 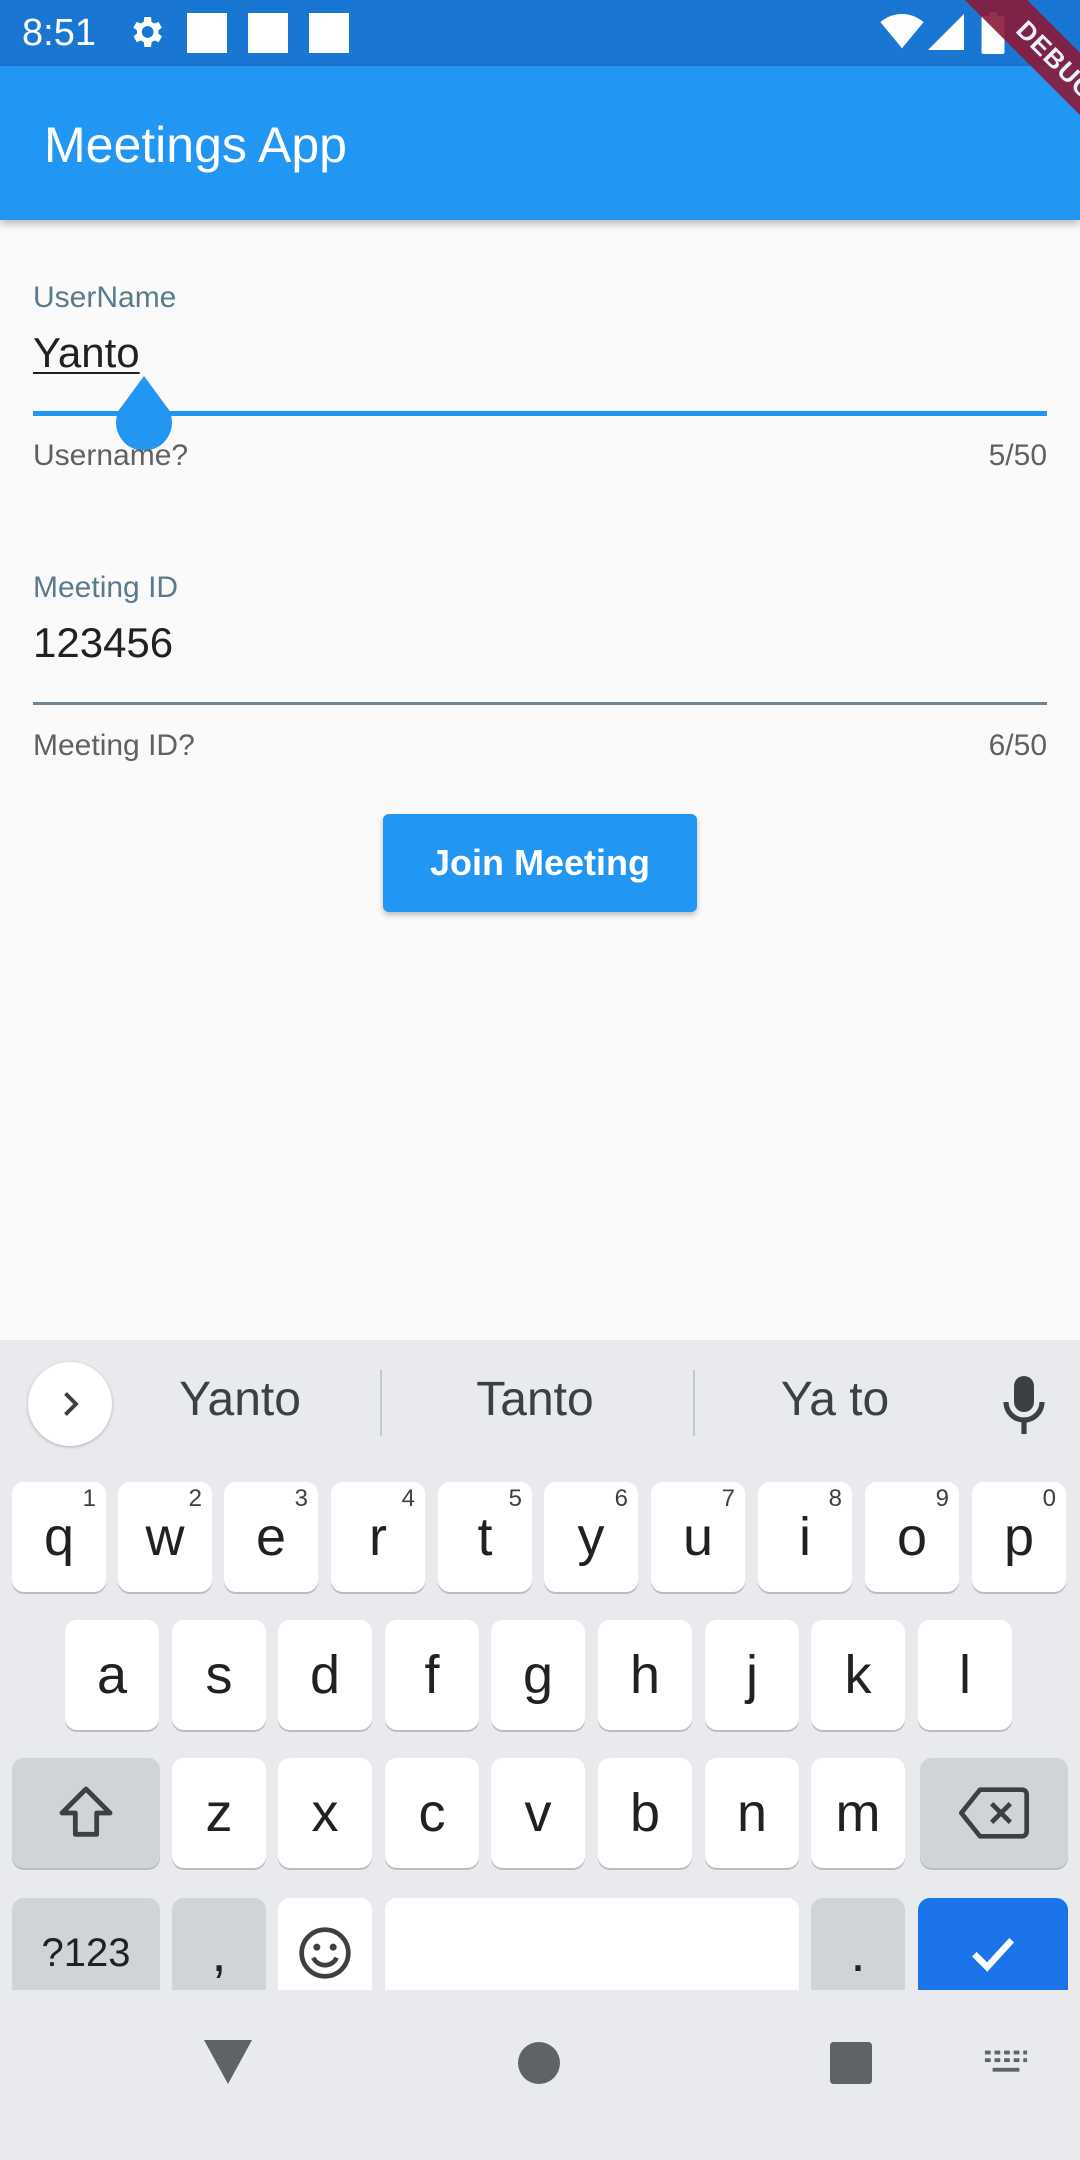 I want to click on meeting-id-field: Meeting ID 123456 Meeting ID? 6/50, so click(x=540, y=670).